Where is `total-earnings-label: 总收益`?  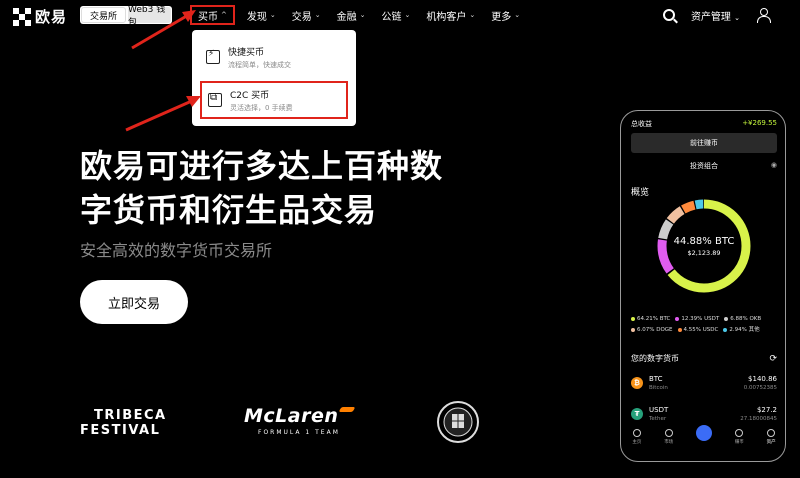
total-earnings-label: 总收益 is located at coordinates (641, 124).